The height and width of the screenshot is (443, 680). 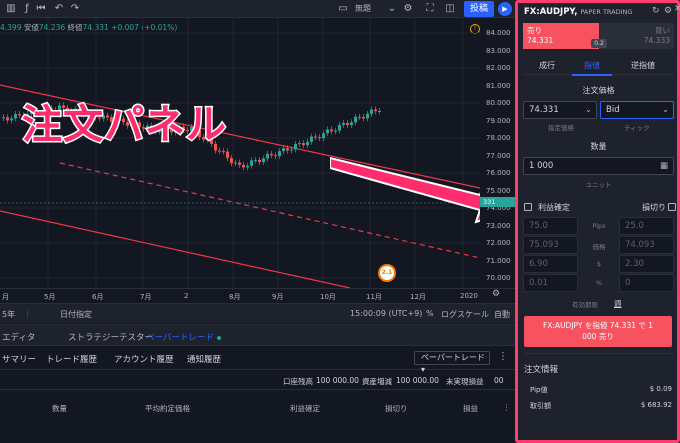 I want to click on tp-price-input: 75.093, so click(x=550, y=245).